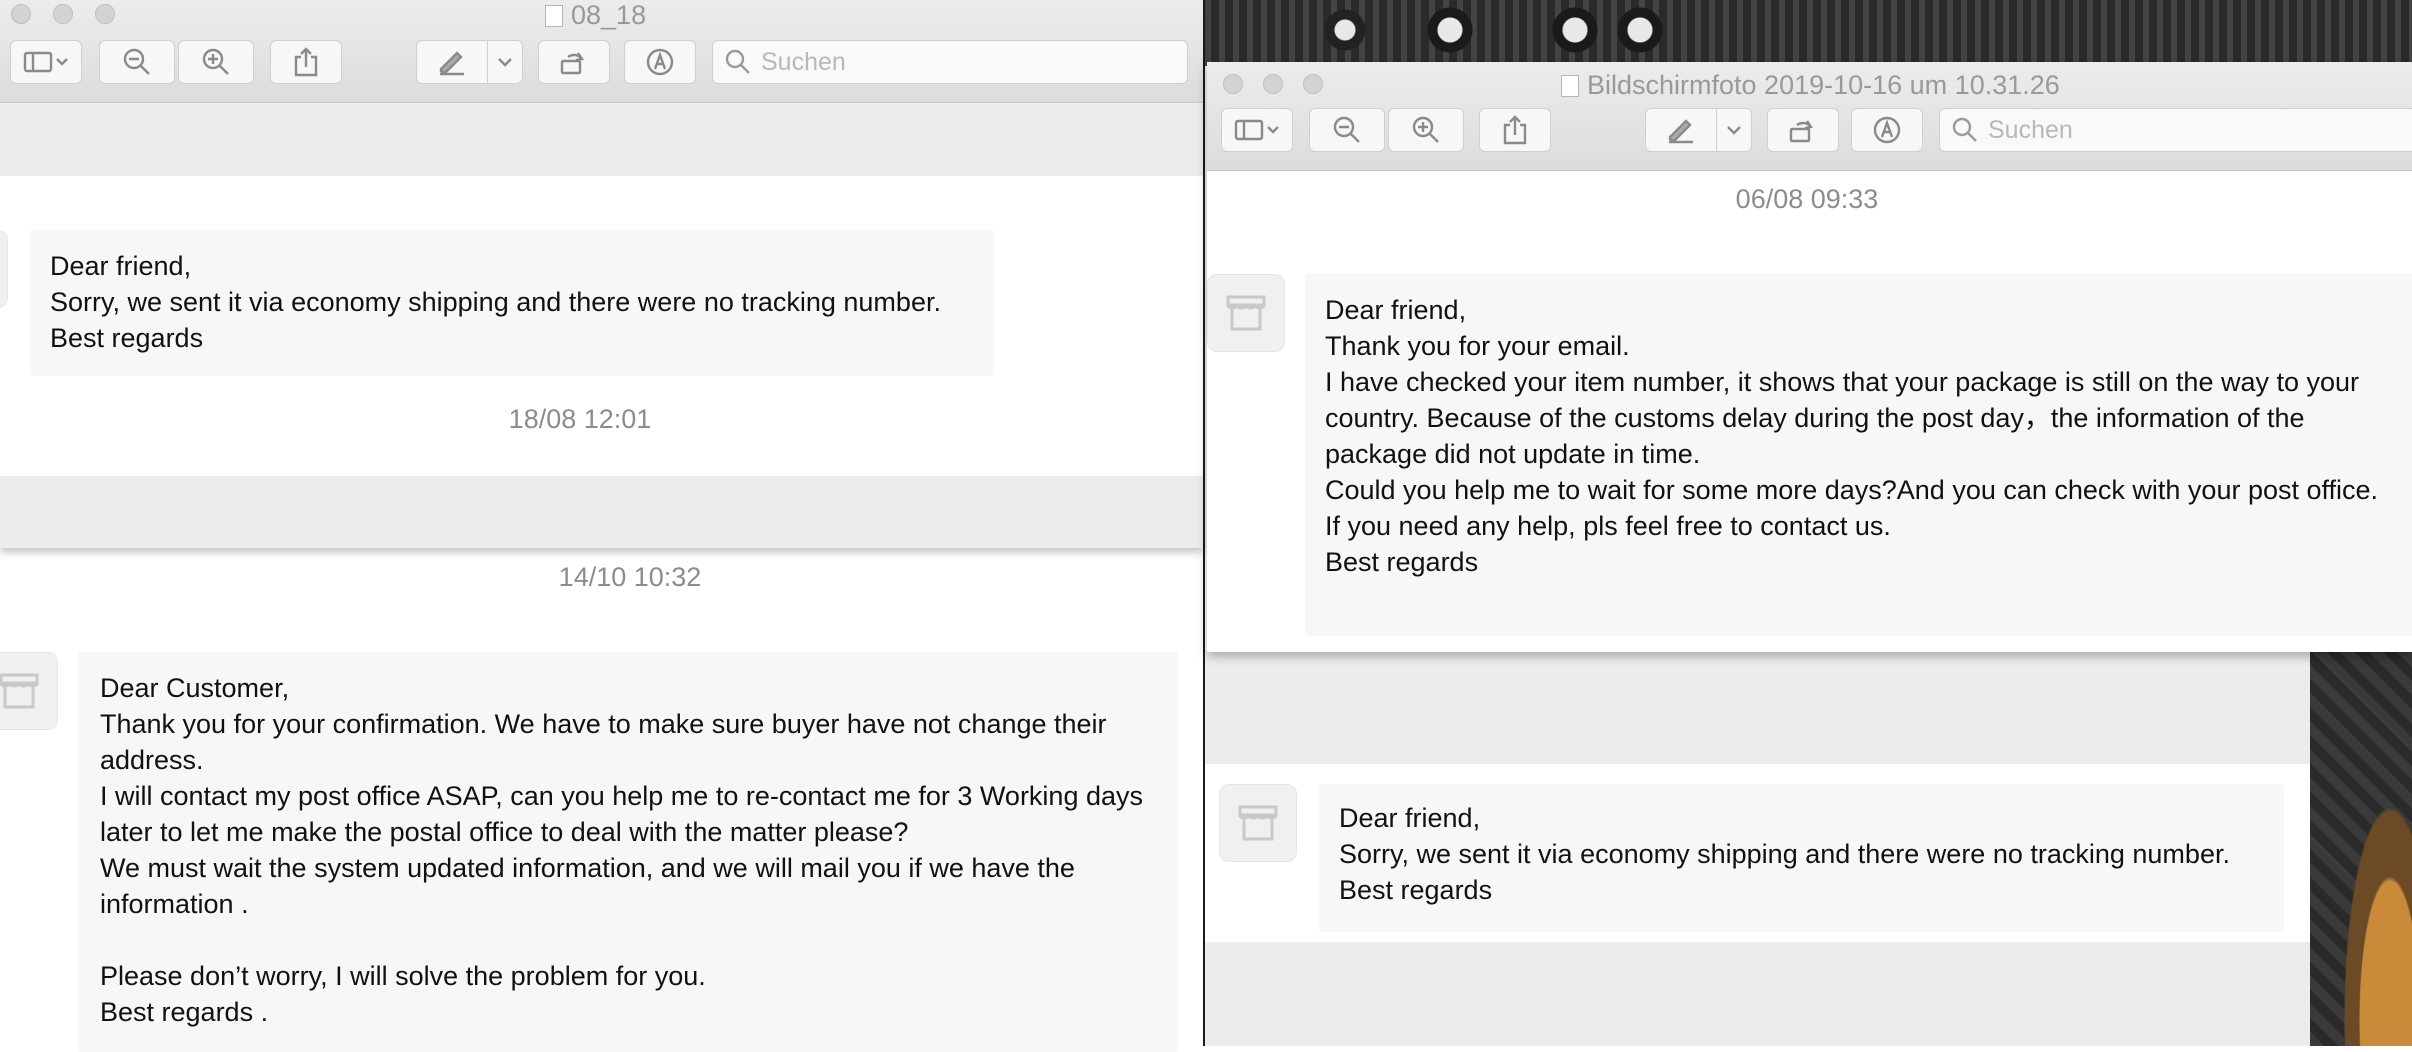 The height and width of the screenshot is (1052, 2412). I want to click on screen-divider, so click(1204, 523).